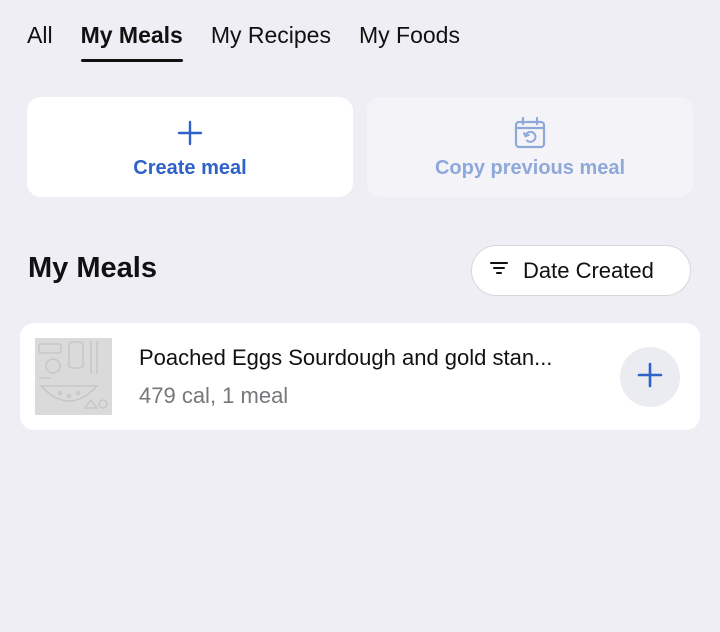  What do you see at coordinates (92, 268) in the screenshot?
I see `section-title: My Meals` at bounding box center [92, 268].